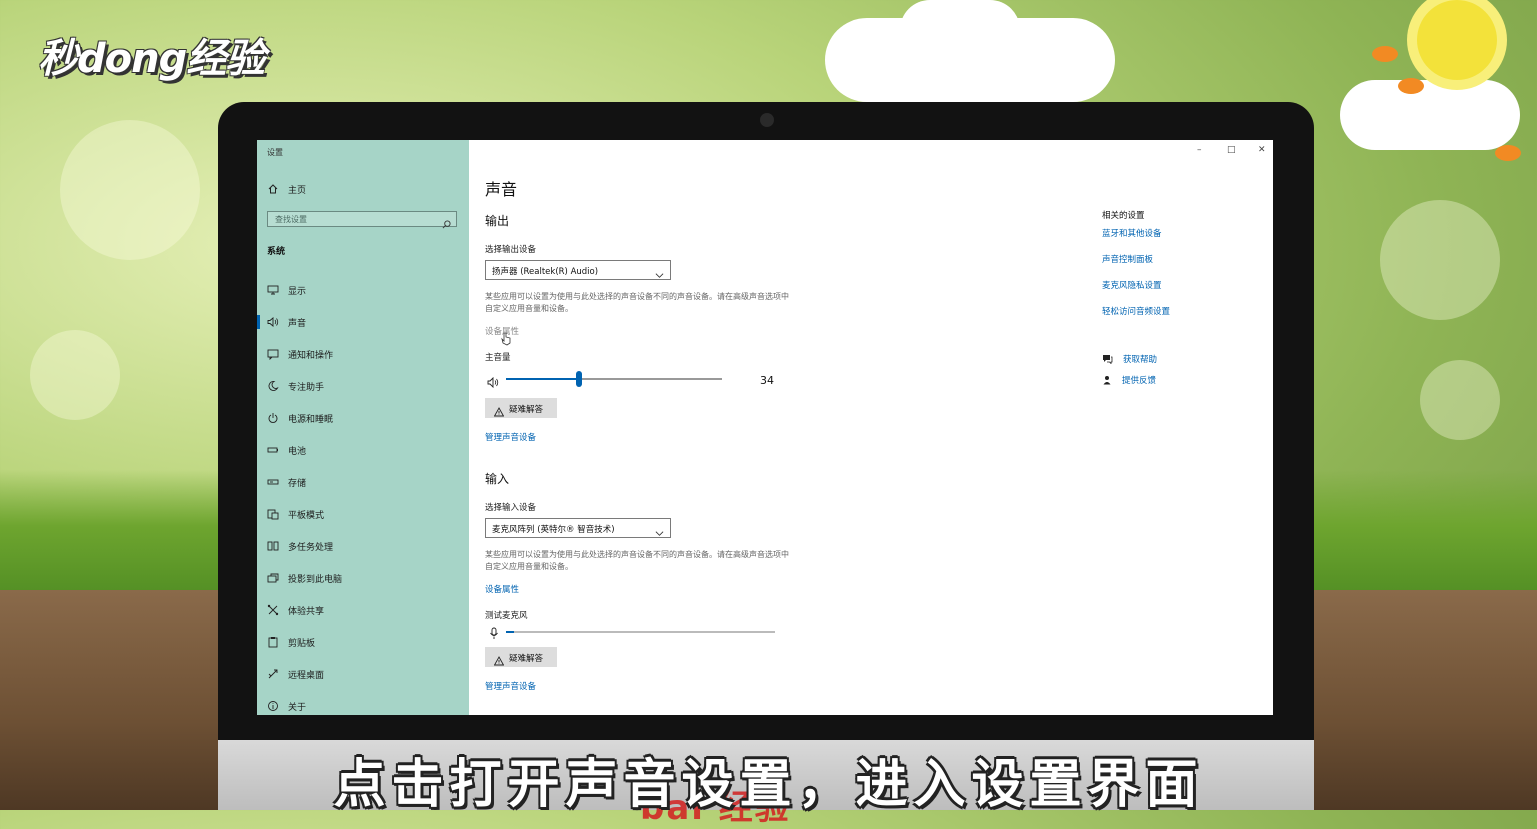 This screenshot has width=1537, height=829. Describe the element at coordinates (767, 120) in the screenshot. I see `webcam` at that location.